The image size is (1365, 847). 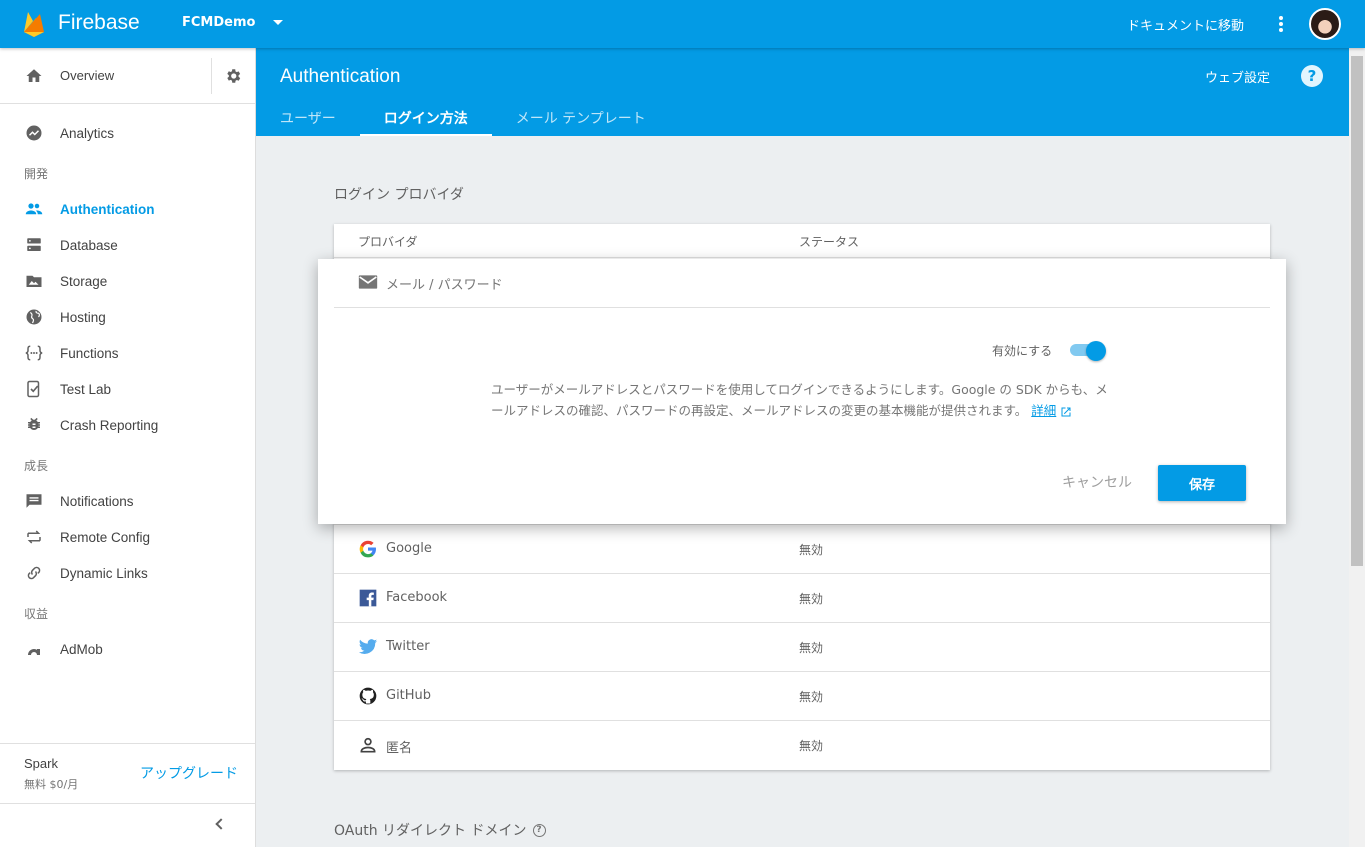 I want to click on sidebar-item-label: Crash Reporting, so click(x=109, y=425).